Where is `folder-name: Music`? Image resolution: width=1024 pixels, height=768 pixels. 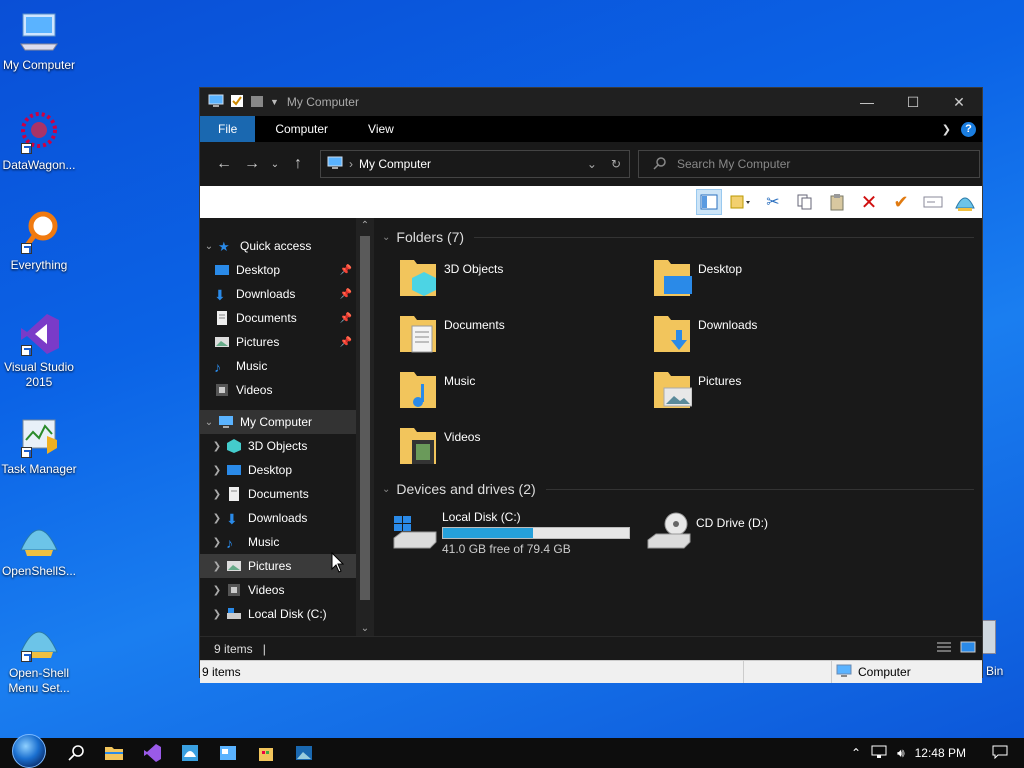 folder-name: Music is located at coordinates (460, 381).